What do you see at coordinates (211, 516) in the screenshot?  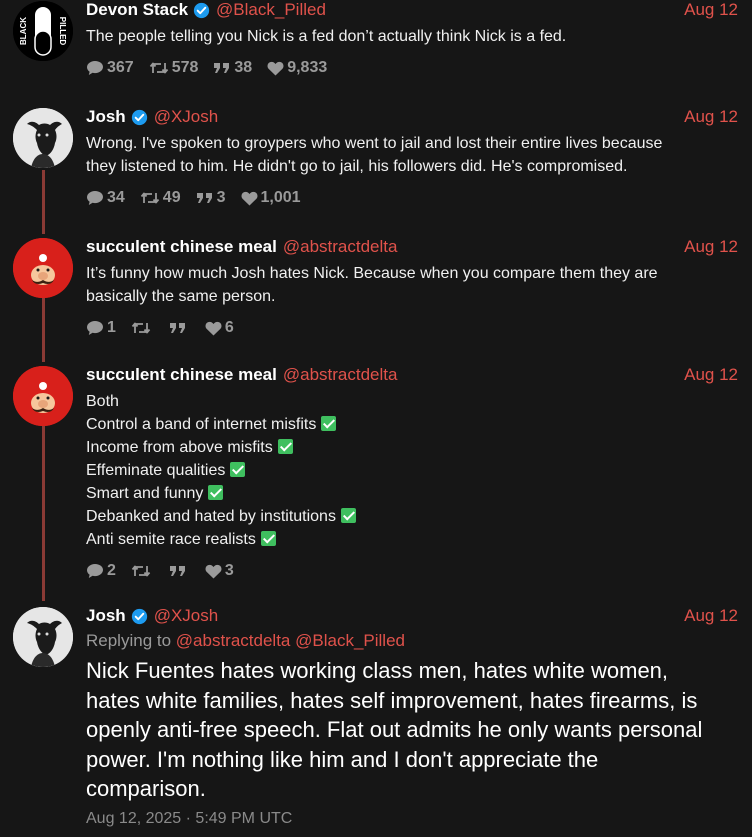 I see `list-line-text: Debanked and hated by institutions` at bounding box center [211, 516].